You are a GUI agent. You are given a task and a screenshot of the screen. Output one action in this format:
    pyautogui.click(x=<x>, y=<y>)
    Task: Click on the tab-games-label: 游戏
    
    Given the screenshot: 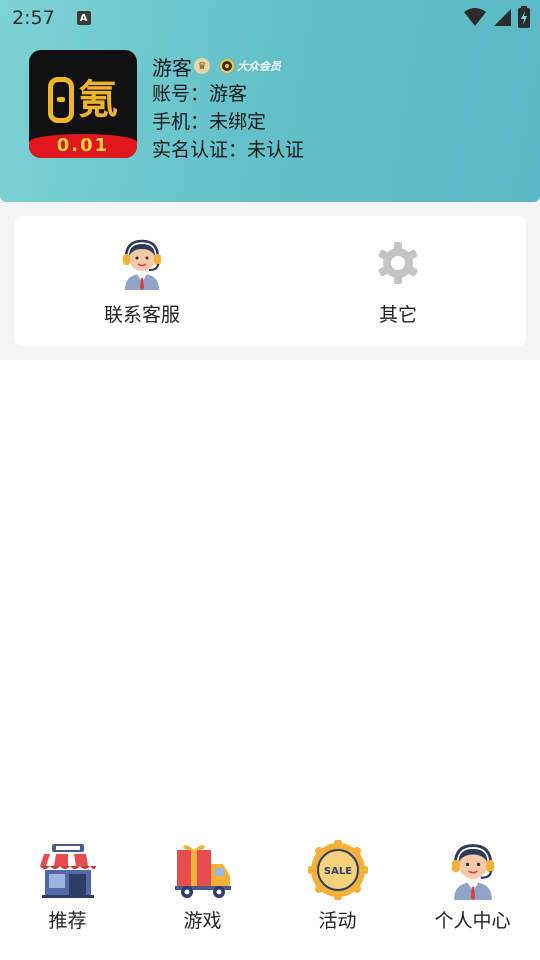 What is the action you would take?
    pyautogui.click(x=202, y=921)
    